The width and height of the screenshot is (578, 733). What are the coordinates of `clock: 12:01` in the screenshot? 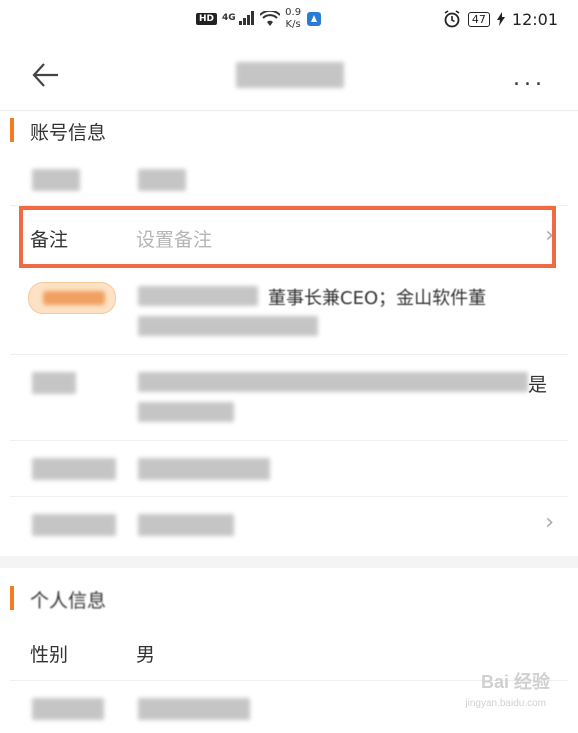 It's located at (534, 19).